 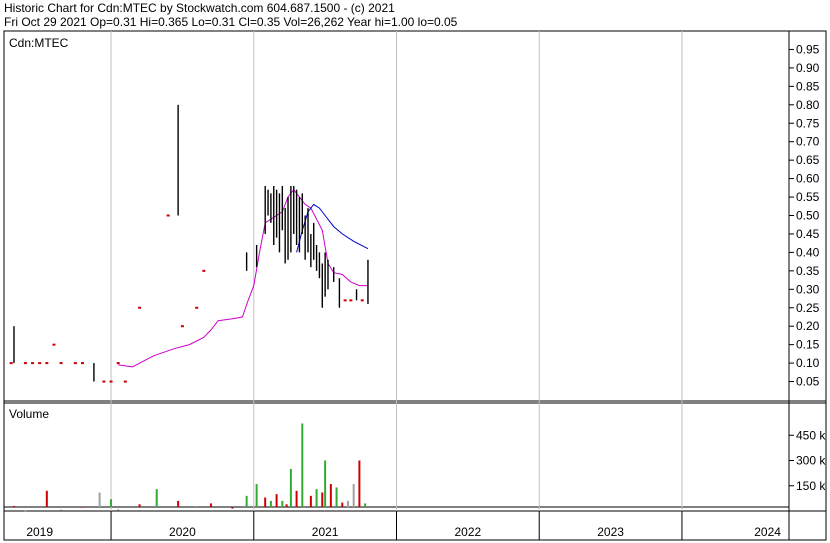 What do you see at coordinates (808, 142) in the screenshot?
I see `price-tick-label: 0.70` at bounding box center [808, 142].